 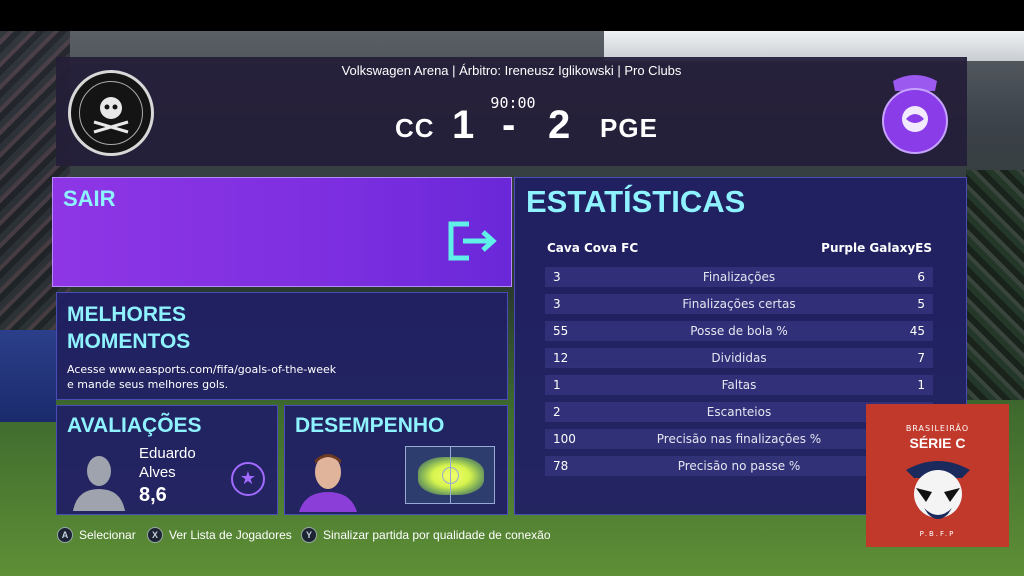 I want to click on away-score: 2, so click(x=559, y=125).